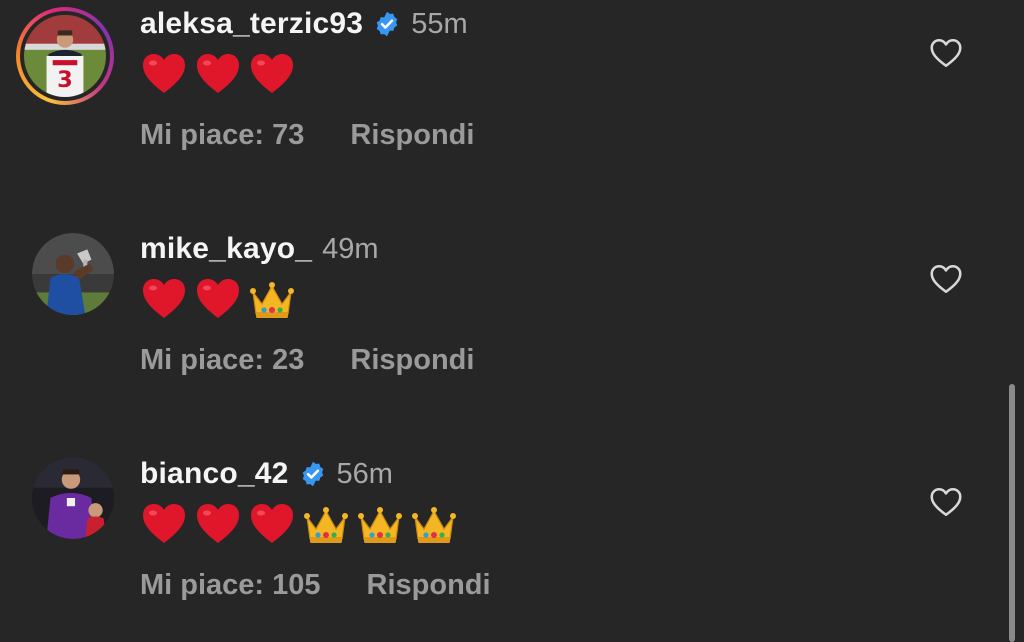 The image size is (1024, 642). Describe the element at coordinates (251, 24) in the screenshot. I see `username: aleksa_terzic93` at that location.